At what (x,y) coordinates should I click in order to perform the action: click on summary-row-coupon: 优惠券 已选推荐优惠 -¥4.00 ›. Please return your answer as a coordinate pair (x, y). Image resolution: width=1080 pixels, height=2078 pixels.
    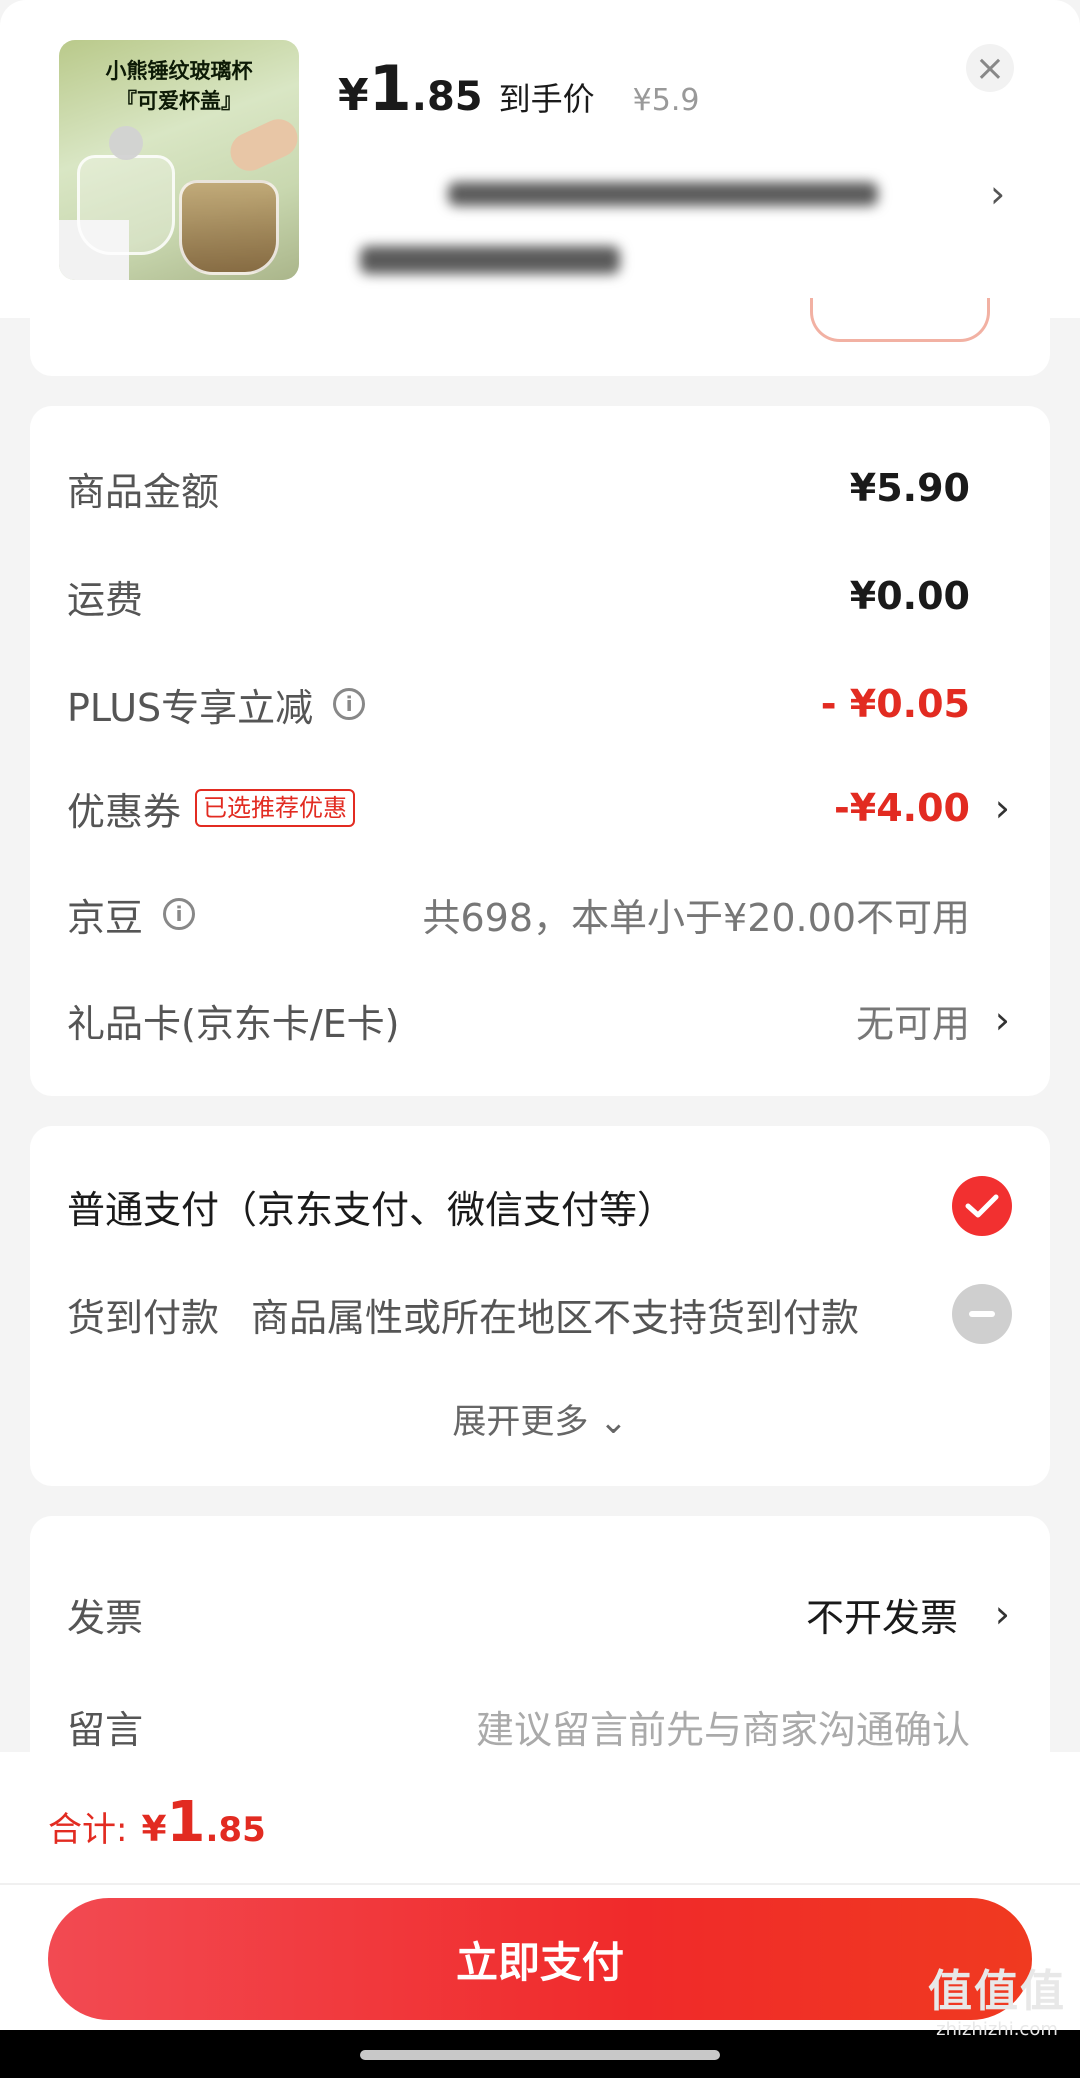
    Looking at the image, I should click on (538, 808).